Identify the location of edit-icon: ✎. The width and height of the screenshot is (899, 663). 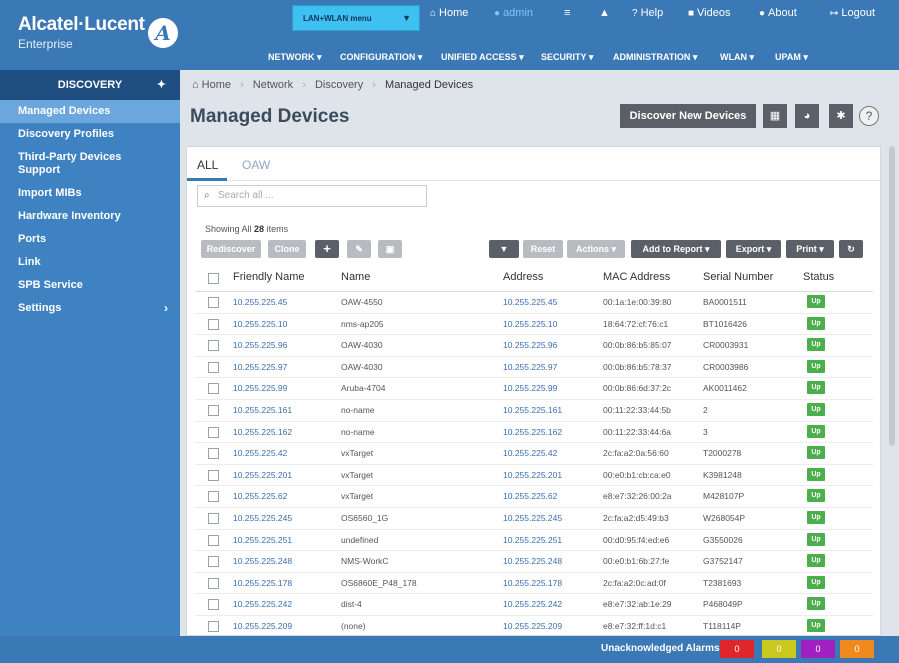
(359, 249).